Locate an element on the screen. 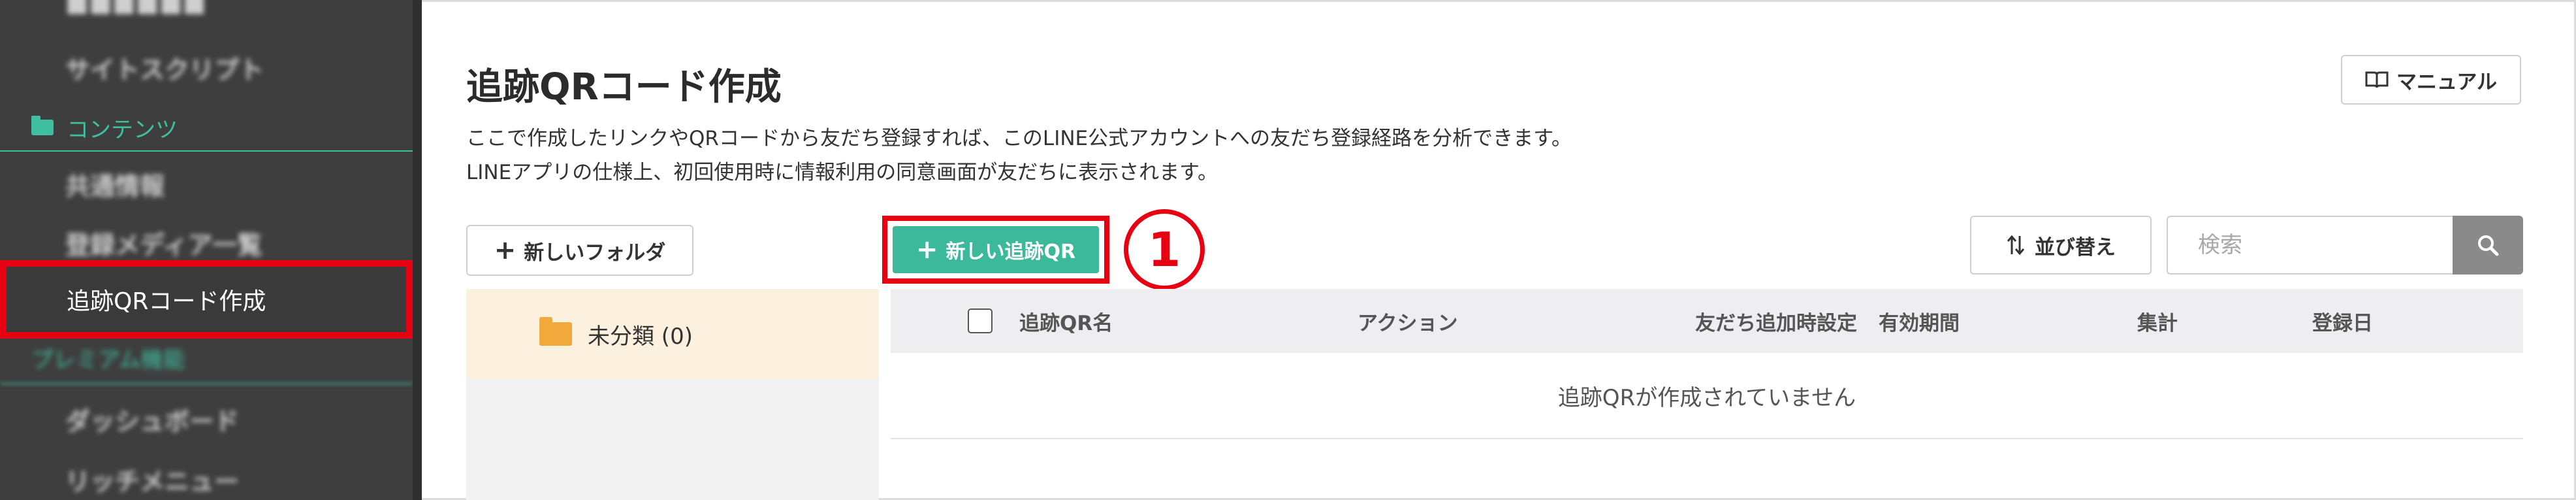  column-header-friend-add-settings: 友だち追加時設定 is located at coordinates (1776, 321).